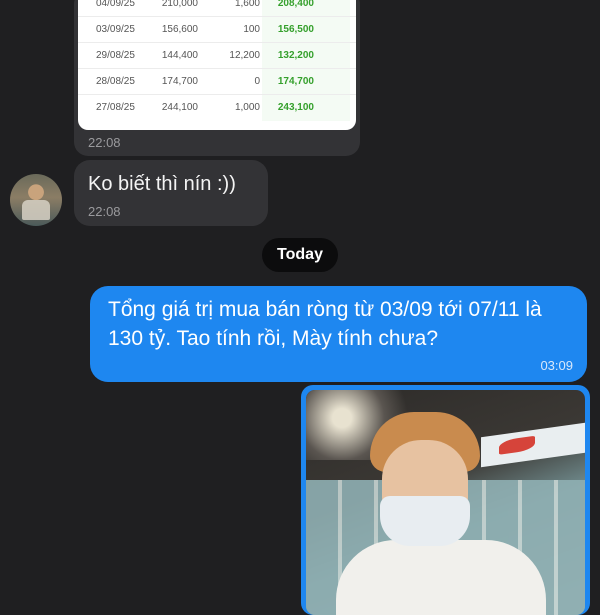 This screenshot has height=615, width=600. Describe the element at coordinates (179, 107) in the screenshot. I see `row-value-a: 244,100` at that location.